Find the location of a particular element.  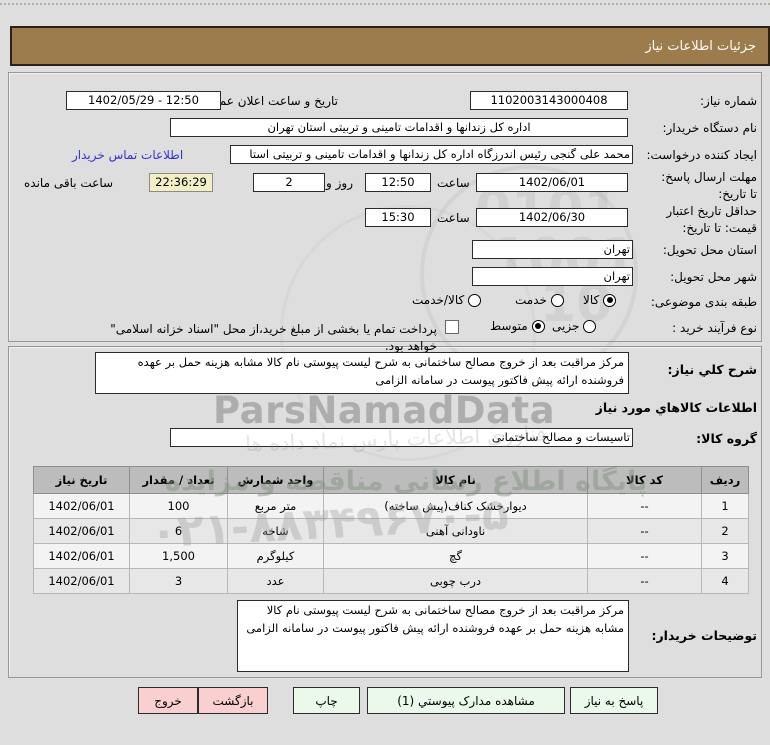

table-row: 3 -- گچ کیلوگرم 1,500 1402/06/01 is located at coordinates (391, 556).